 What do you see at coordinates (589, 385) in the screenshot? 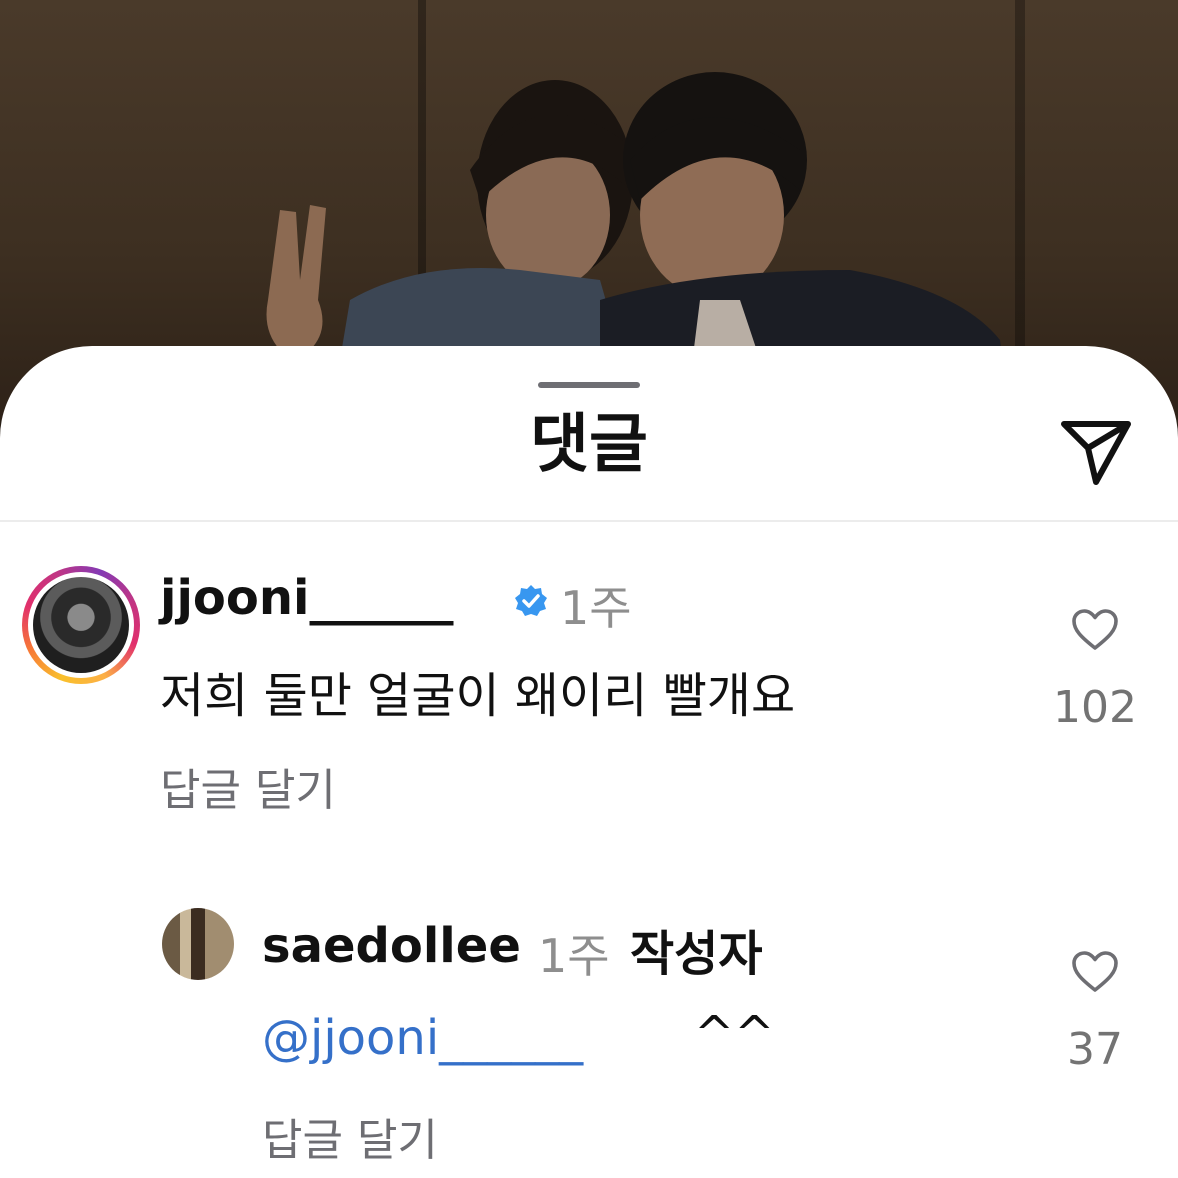
I see `sheet-drag-handle` at bounding box center [589, 385].